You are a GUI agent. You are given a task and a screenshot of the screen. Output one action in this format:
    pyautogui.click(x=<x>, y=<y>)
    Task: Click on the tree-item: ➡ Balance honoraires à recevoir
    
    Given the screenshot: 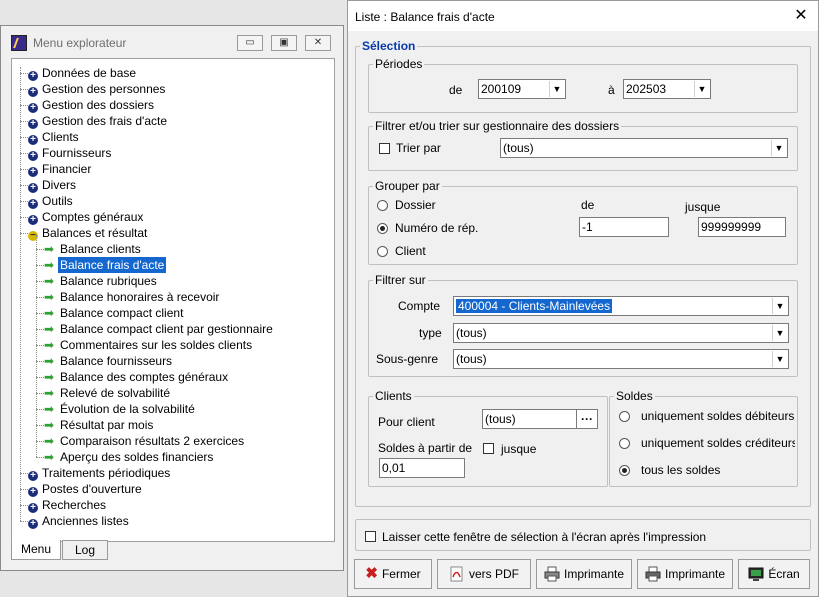 What is the action you would take?
    pyautogui.click(x=132, y=297)
    